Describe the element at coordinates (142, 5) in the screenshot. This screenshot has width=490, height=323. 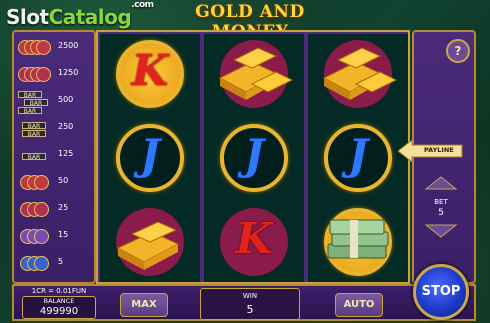
I see `watermark-suffix: .com` at that location.